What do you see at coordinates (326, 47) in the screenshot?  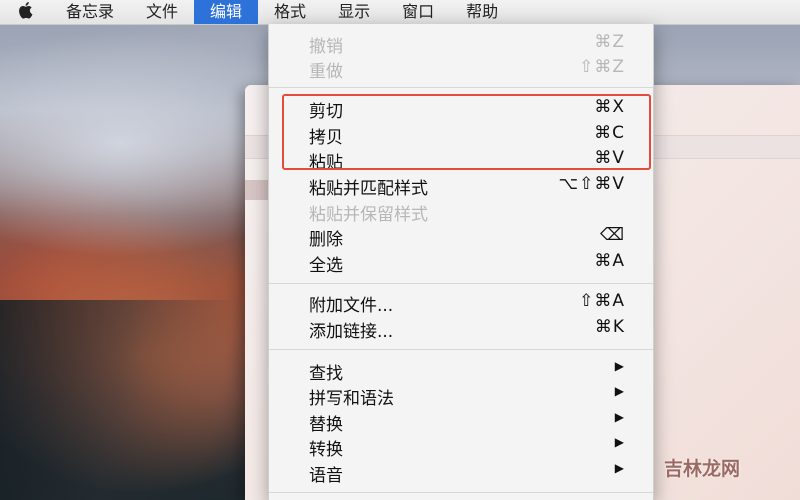 I see `menu-item-label: 撤销` at bounding box center [326, 47].